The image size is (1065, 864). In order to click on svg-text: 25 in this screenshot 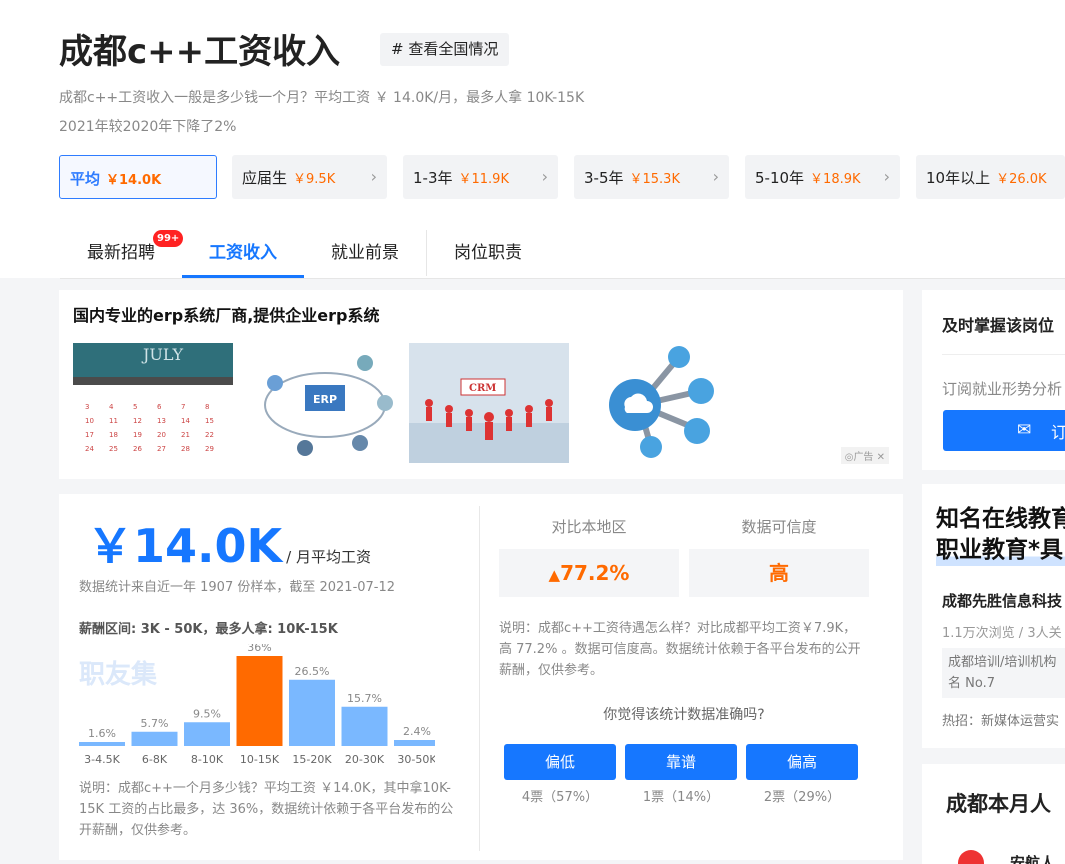, I will do `click(113, 449)`.